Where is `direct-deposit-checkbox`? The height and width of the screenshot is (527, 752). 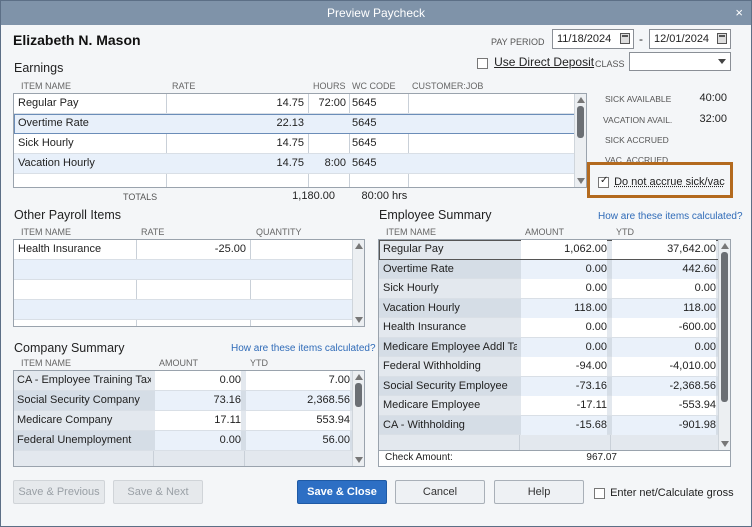
direct-deposit-checkbox is located at coordinates (482, 63).